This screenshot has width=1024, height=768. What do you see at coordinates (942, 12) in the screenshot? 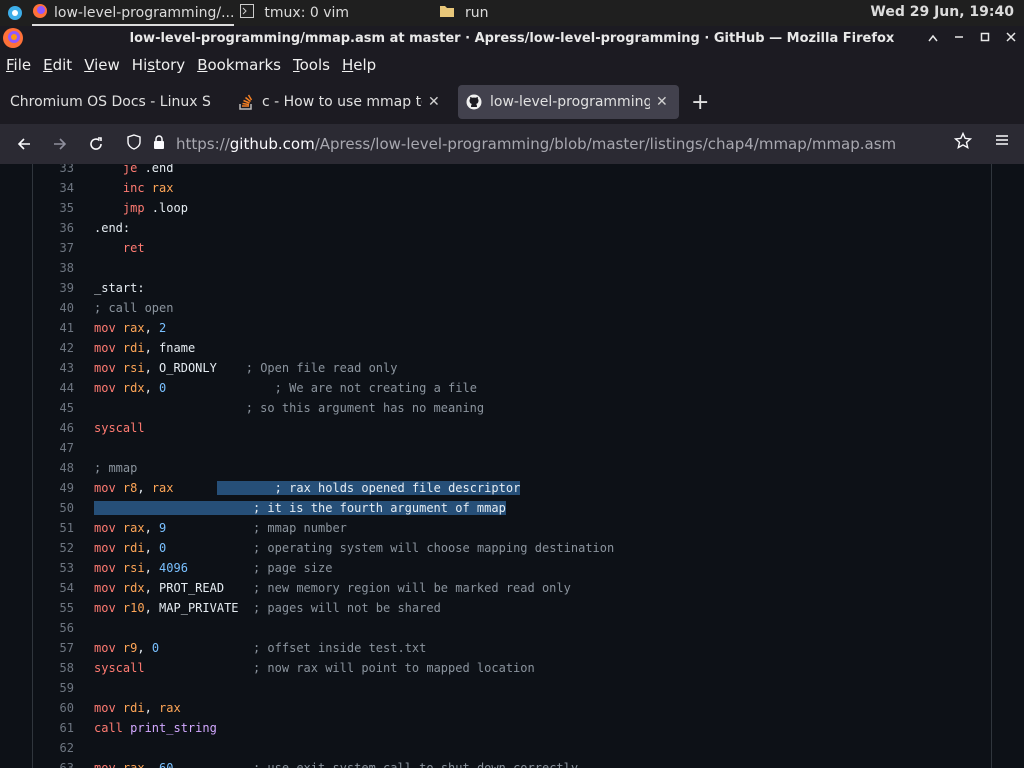
I see `clock: Wed 29 Jun, 19:40` at bounding box center [942, 12].